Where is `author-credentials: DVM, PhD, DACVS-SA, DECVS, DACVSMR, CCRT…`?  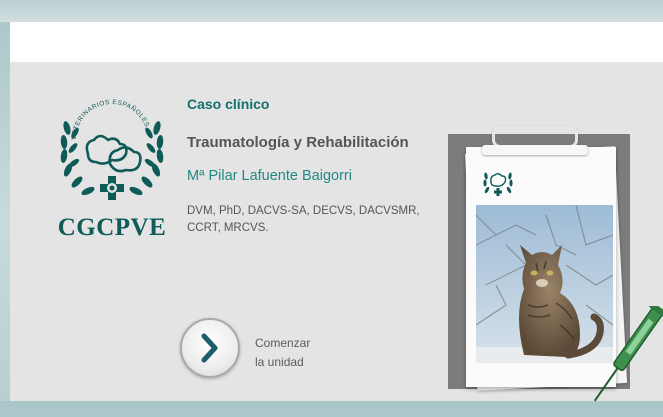 author-credentials: DVM, PhD, DACVS-SA, DECVS, DACVSMR, CCRT… is located at coordinates (303, 219).